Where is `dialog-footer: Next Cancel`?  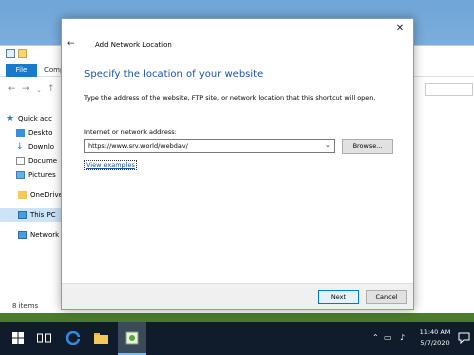
dialog-footer: Next Cancel is located at coordinates (237, 296).